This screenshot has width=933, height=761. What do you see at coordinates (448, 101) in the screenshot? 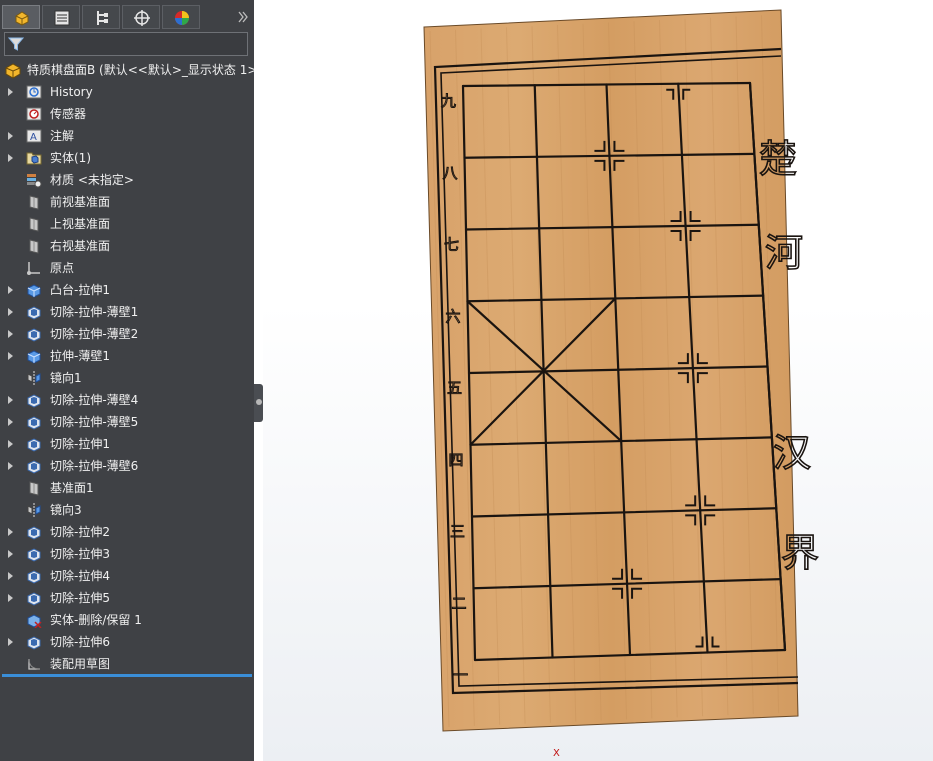
I see `file-numeral: 九` at bounding box center [448, 101].